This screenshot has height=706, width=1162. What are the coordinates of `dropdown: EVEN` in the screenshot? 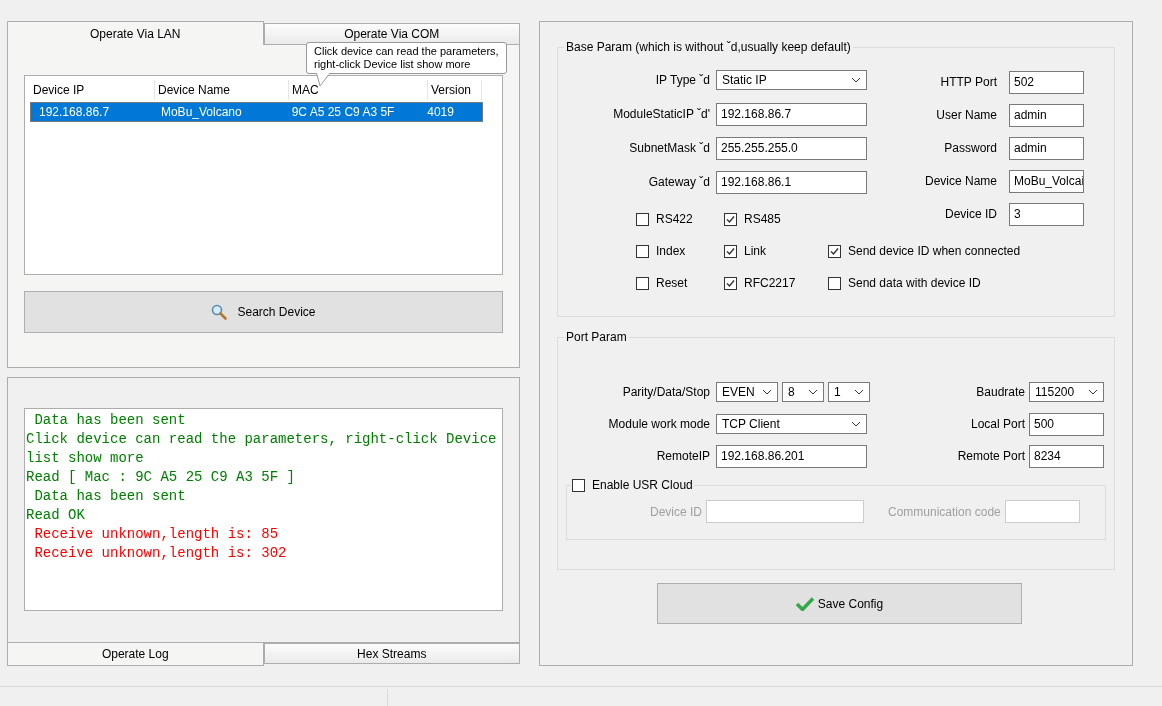 It's located at (747, 392).